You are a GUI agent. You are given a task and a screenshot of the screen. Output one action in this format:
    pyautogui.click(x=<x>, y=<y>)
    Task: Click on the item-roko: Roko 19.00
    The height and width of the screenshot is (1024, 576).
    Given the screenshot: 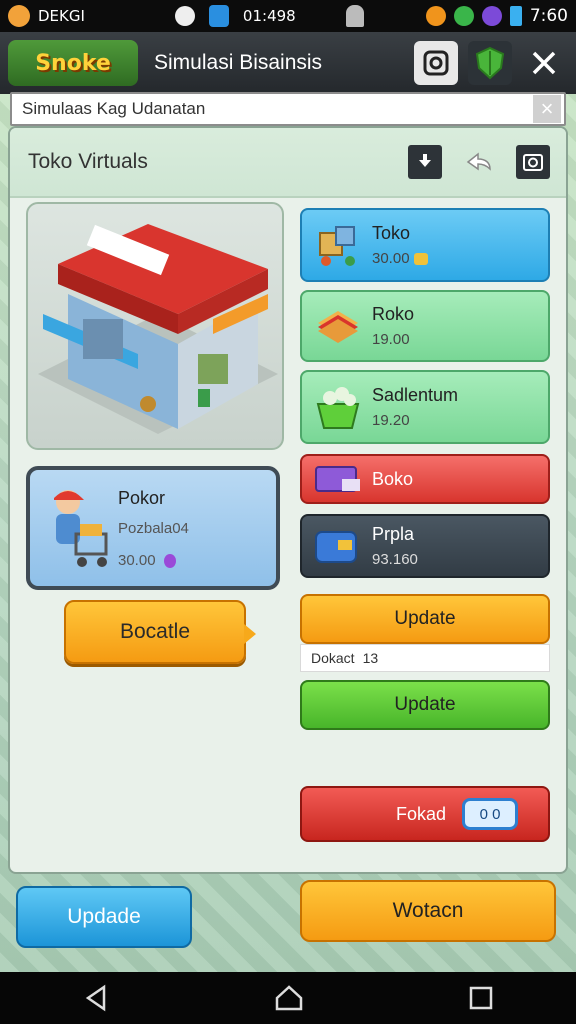 What is the action you would take?
    pyautogui.click(x=425, y=326)
    